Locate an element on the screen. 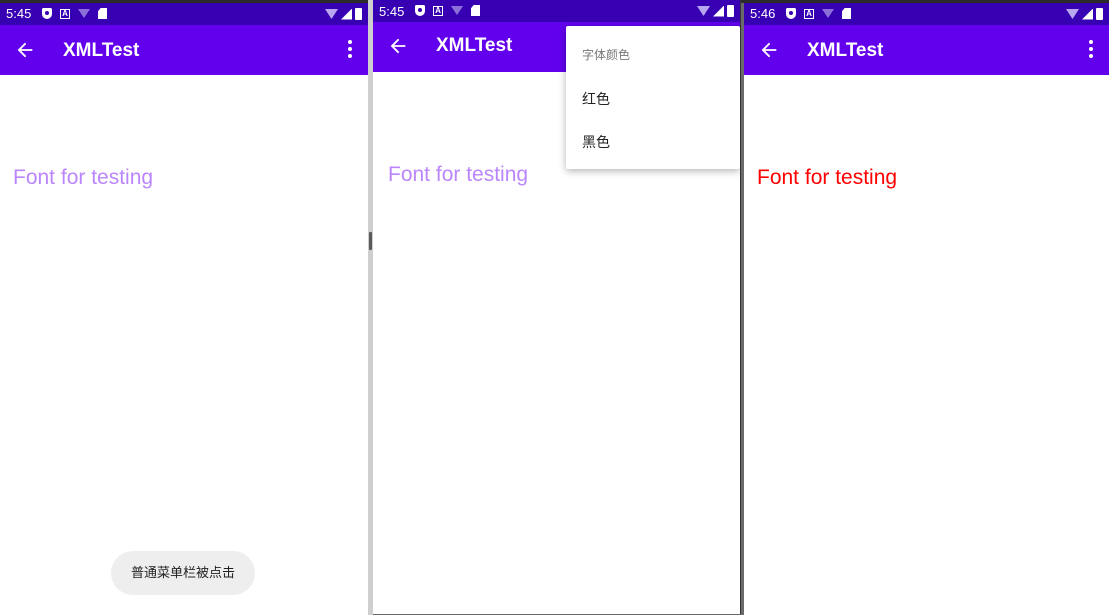 The width and height of the screenshot is (1109, 615). menu-item-red: 红色 is located at coordinates (596, 99).